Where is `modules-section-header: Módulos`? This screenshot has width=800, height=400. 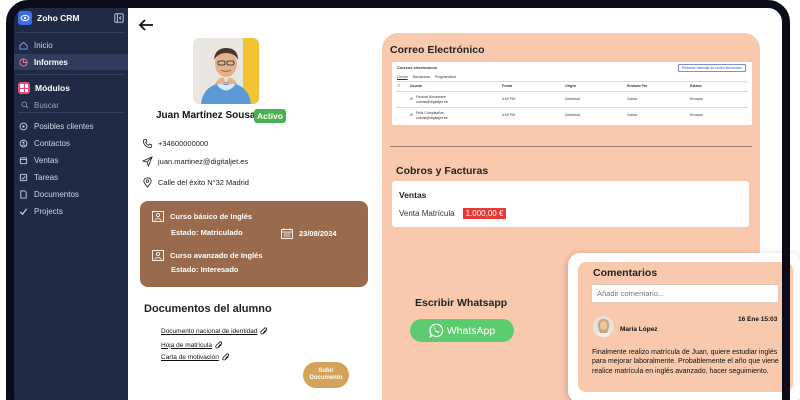 modules-section-header: Módulos is located at coordinates (71, 88).